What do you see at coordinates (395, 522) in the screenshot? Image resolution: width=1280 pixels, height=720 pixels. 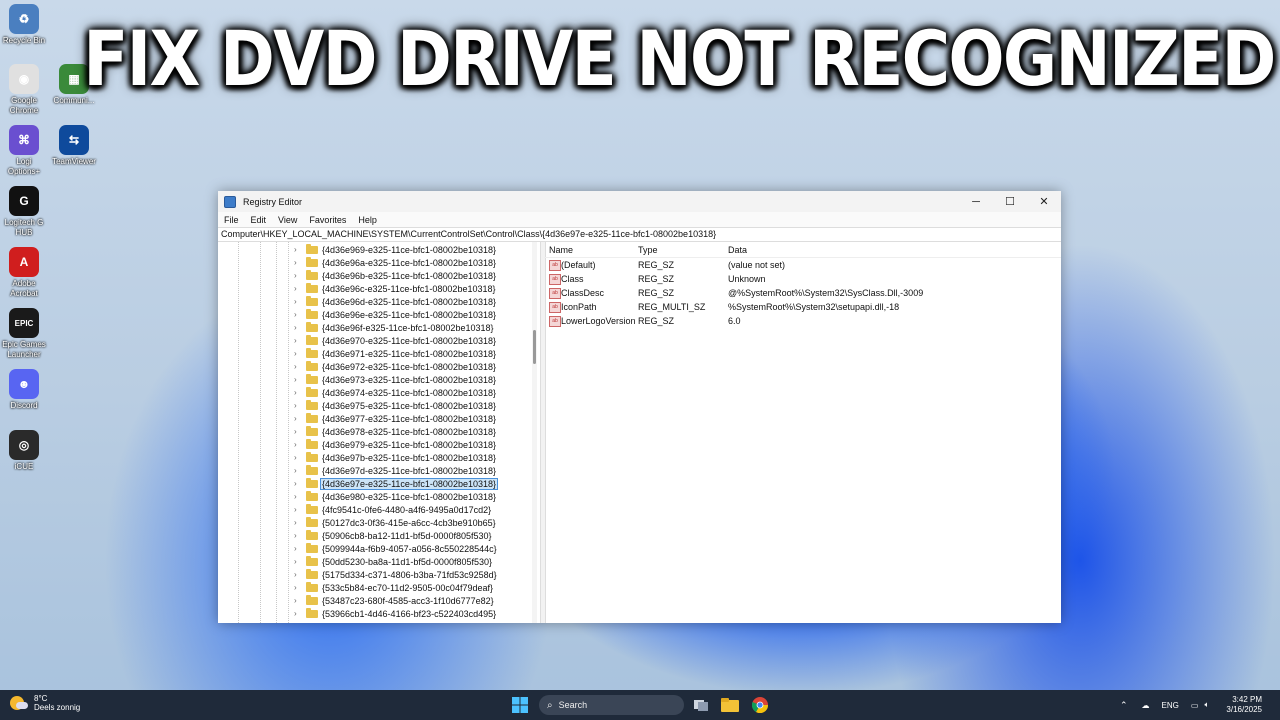 I see `tree-item: › {50127dc3-0f36-415e-a6cc-4cb3be910b65}` at bounding box center [395, 522].